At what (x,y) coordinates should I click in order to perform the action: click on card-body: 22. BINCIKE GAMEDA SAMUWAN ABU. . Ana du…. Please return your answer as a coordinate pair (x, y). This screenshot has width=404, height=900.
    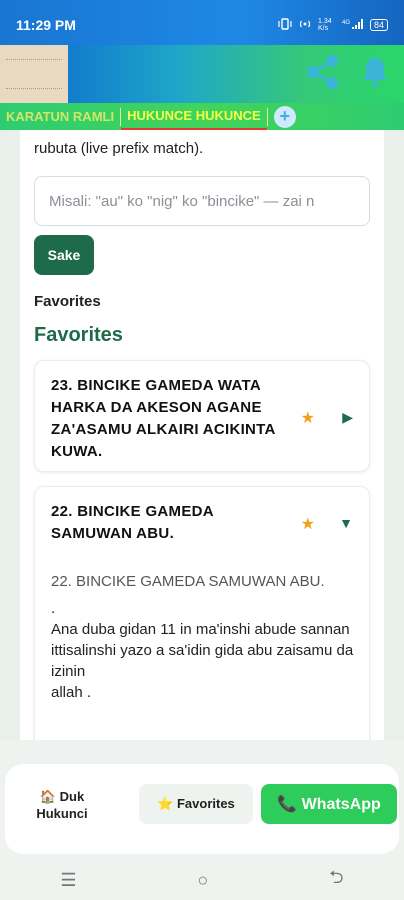
    Looking at the image, I should click on (206, 637).